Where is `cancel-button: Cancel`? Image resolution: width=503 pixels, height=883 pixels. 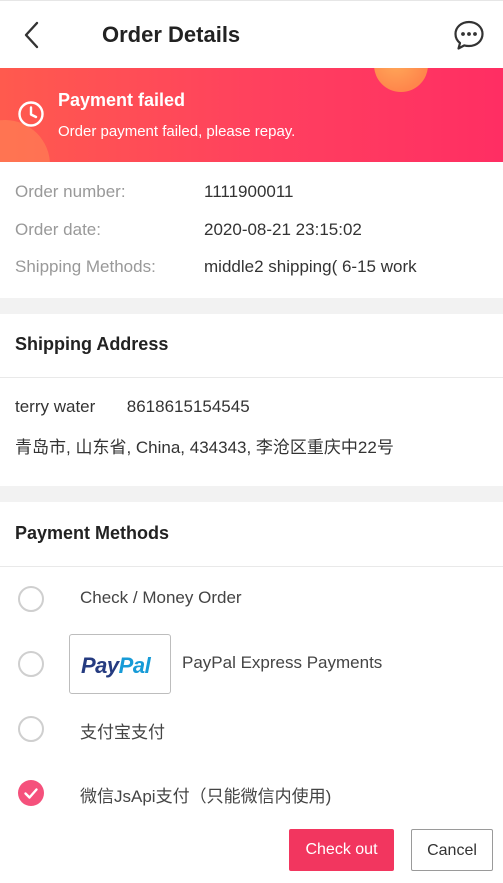 cancel-button: Cancel is located at coordinates (452, 850).